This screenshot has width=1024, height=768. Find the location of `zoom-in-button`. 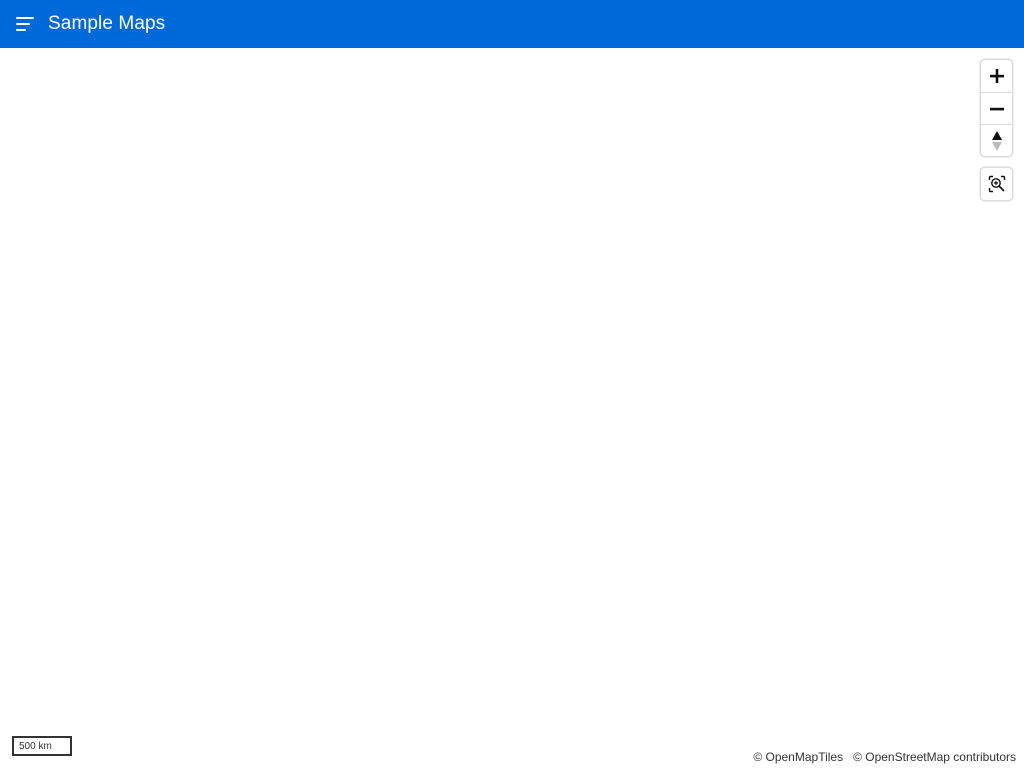

zoom-in-button is located at coordinates (996, 76).